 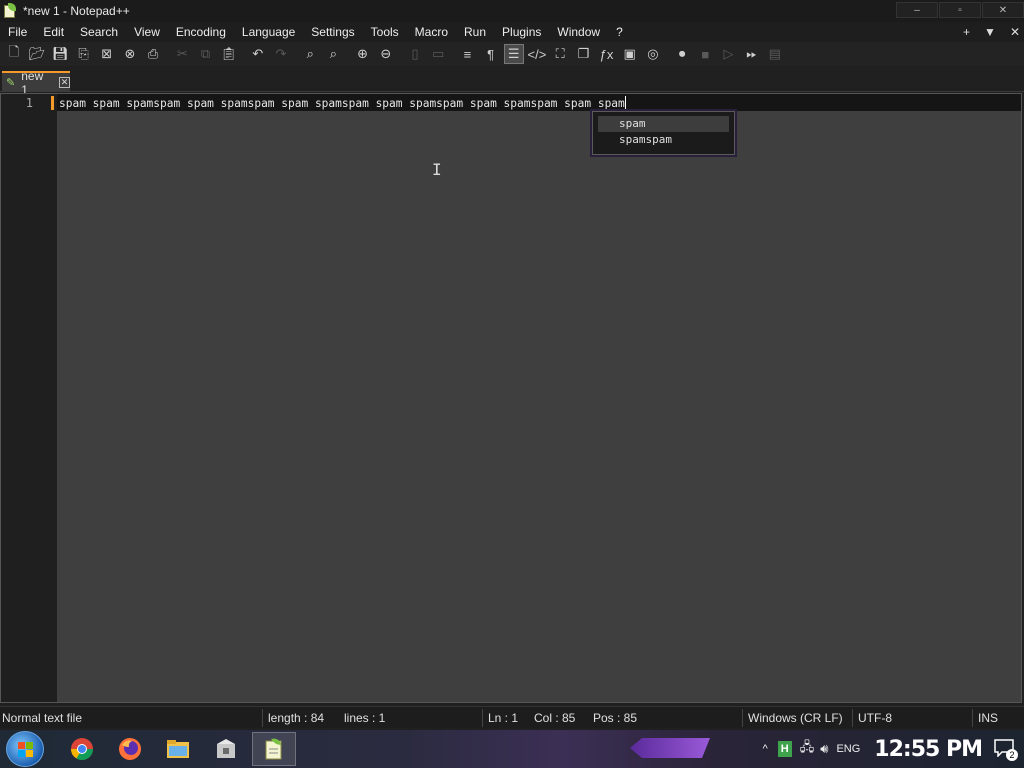 What do you see at coordinates (226, 749) in the screenshot?
I see `app-installer-icon` at bounding box center [226, 749].